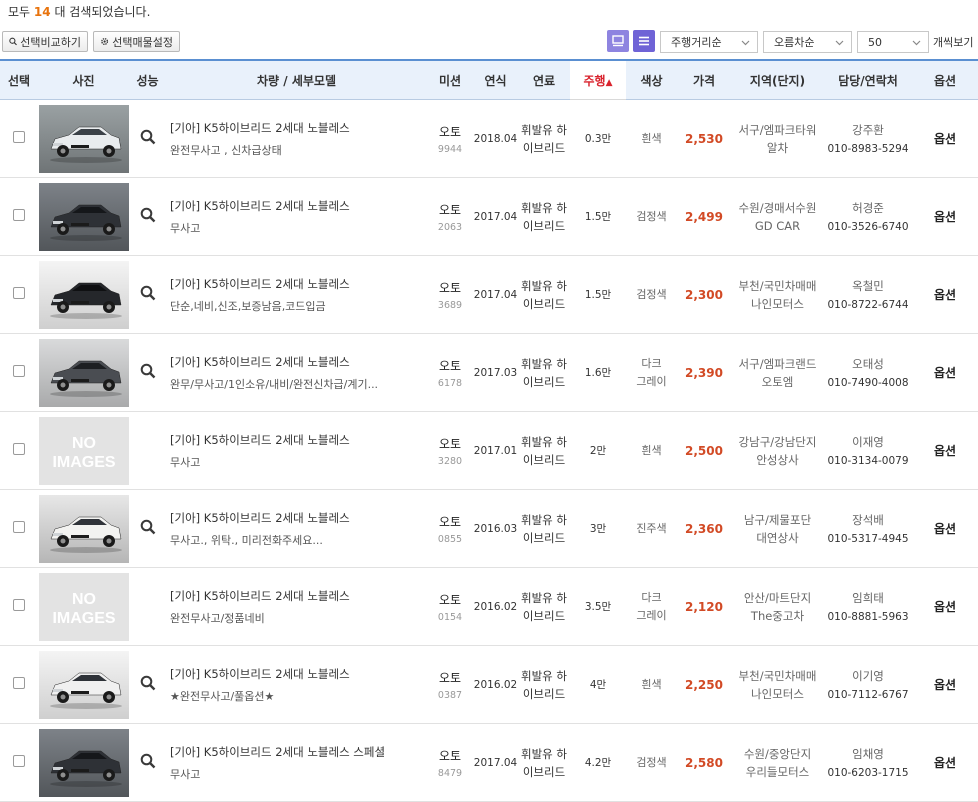  What do you see at coordinates (450, 216) in the screenshot?
I see `transmission-cell: 오토 2063` at bounding box center [450, 216].